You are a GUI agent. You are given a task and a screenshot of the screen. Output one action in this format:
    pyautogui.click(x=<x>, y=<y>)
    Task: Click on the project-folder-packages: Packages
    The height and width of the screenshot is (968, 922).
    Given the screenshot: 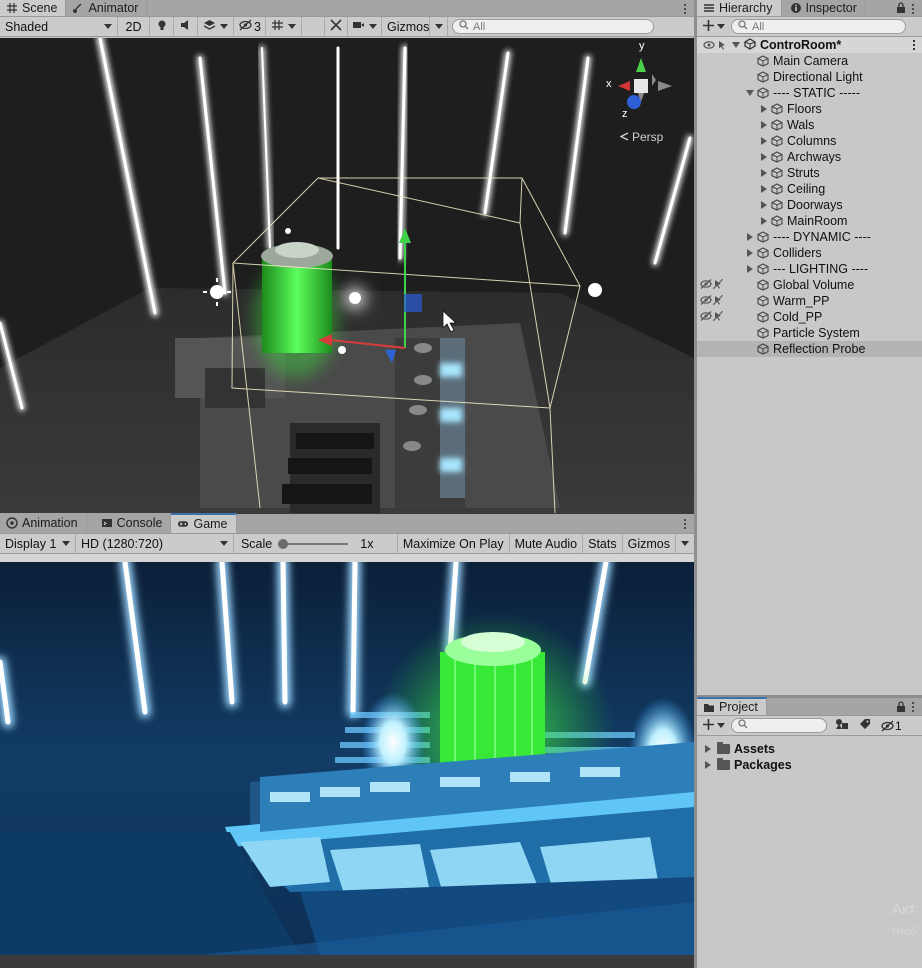 What is the action you would take?
    pyautogui.click(x=747, y=765)
    